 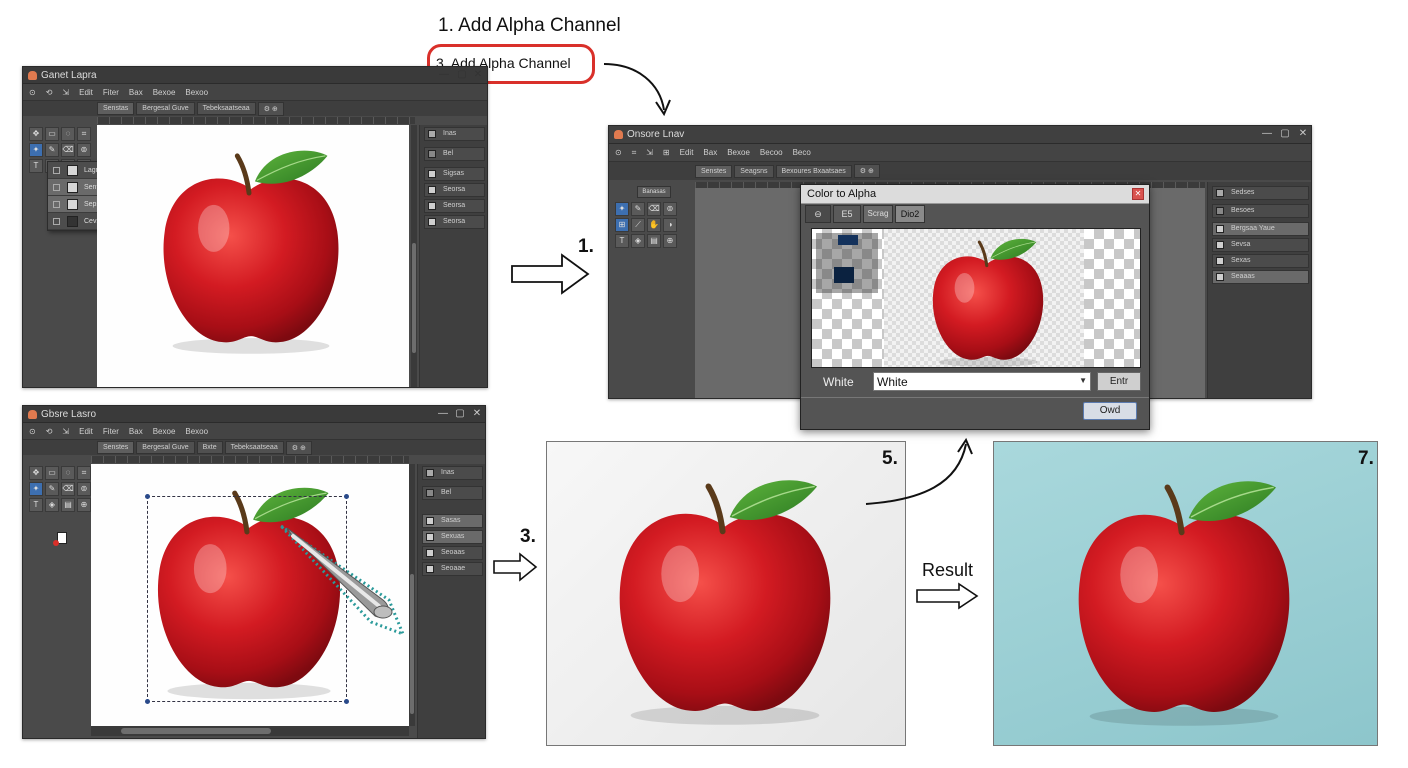 I want to click on layer-row-2: Sexuas, so click(x=452, y=537).